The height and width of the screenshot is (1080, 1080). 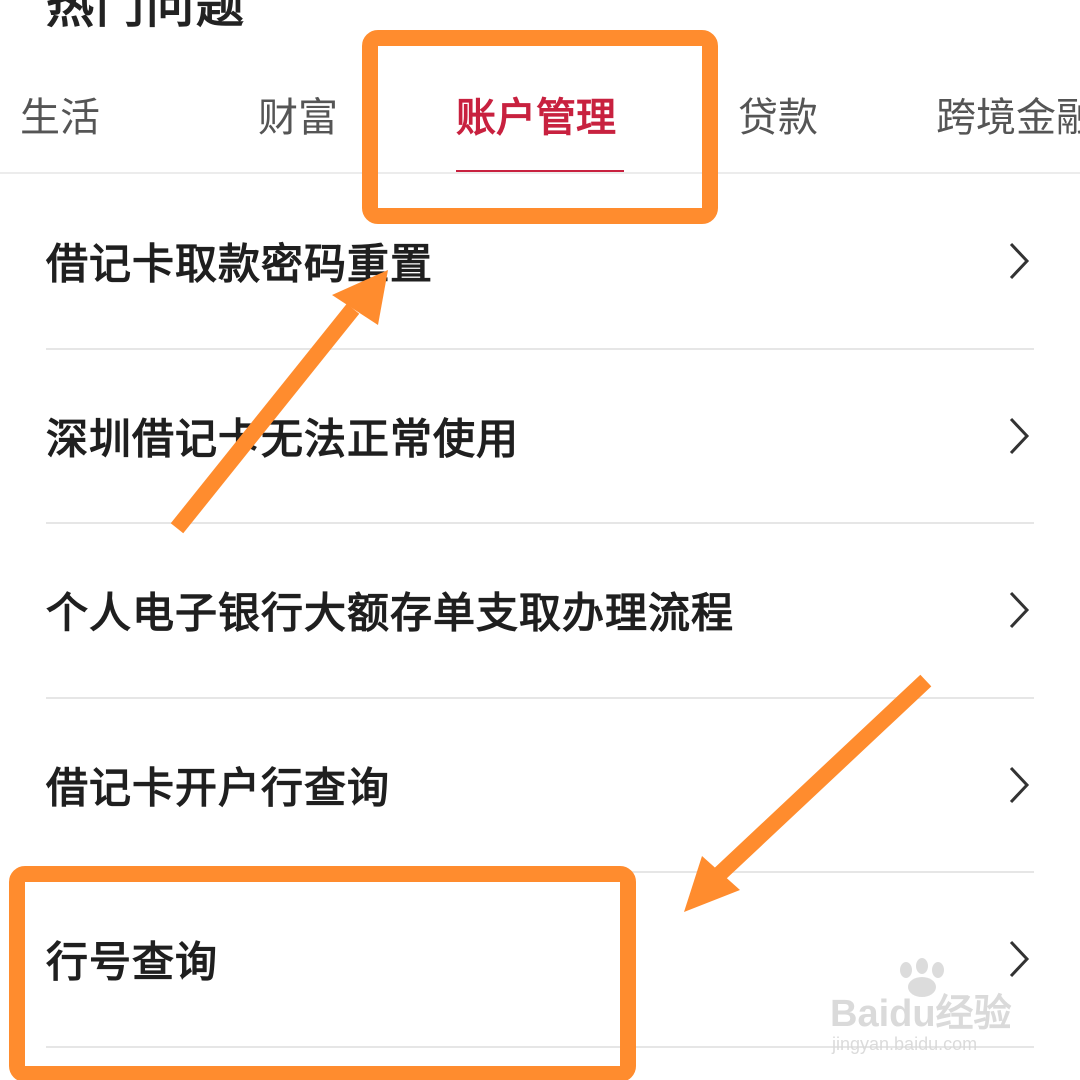 I want to click on question-label: 借记卡取款密码重置, so click(x=240, y=264).